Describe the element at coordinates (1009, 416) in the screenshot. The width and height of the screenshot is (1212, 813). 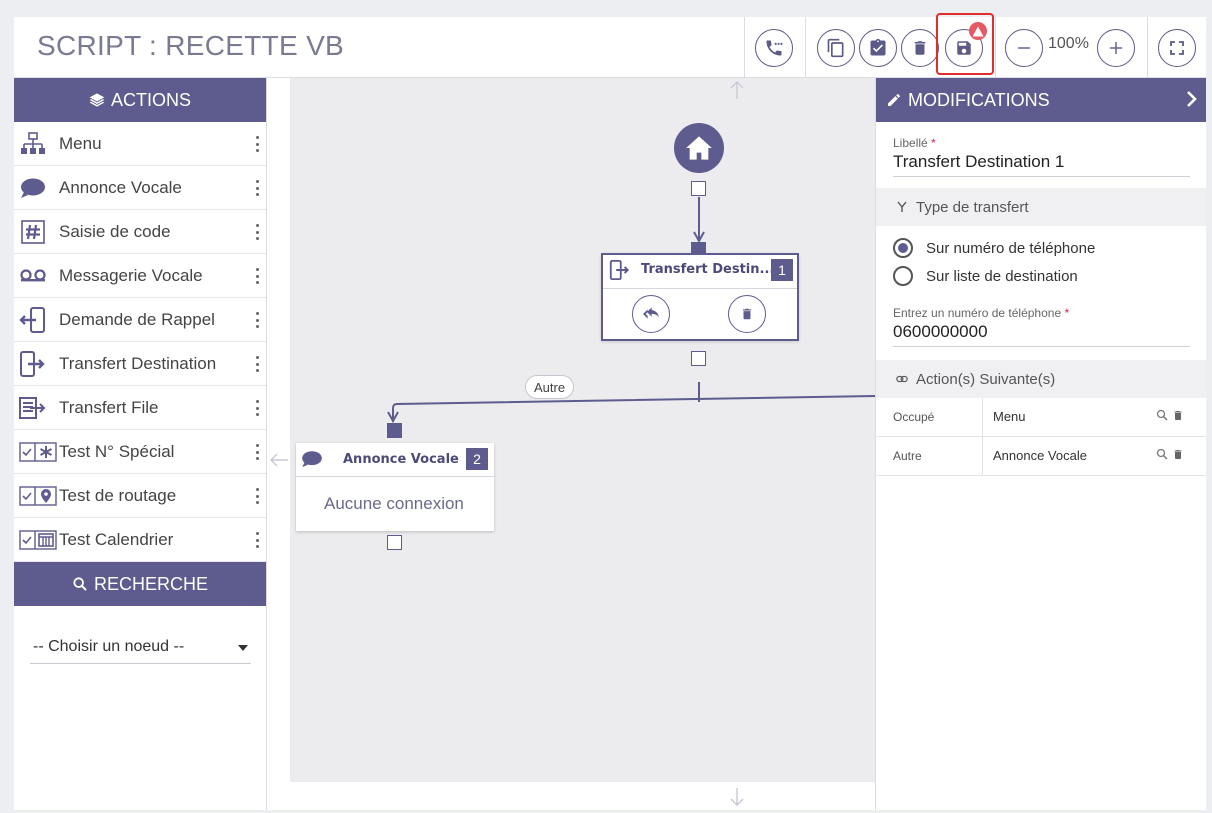
I see `target-action: Menu` at that location.